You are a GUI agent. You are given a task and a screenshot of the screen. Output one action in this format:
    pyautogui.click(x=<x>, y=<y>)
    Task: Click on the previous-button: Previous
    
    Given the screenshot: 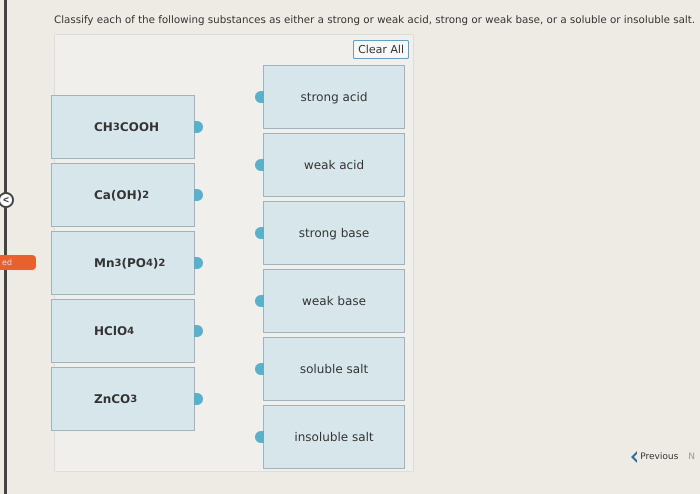 What is the action you would take?
    pyautogui.click(x=654, y=457)
    